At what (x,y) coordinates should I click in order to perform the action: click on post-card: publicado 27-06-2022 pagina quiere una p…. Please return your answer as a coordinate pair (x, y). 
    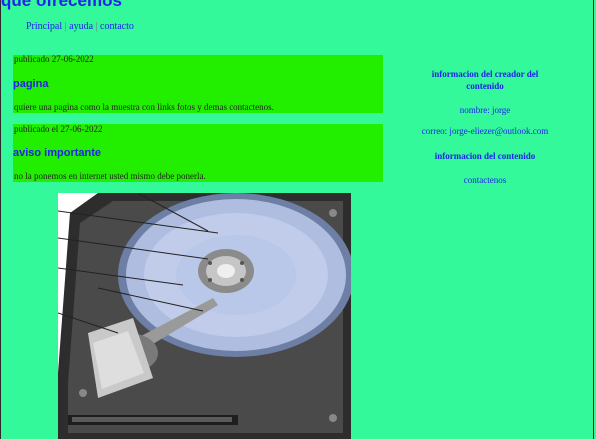
    Looking at the image, I should click on (198, 83).